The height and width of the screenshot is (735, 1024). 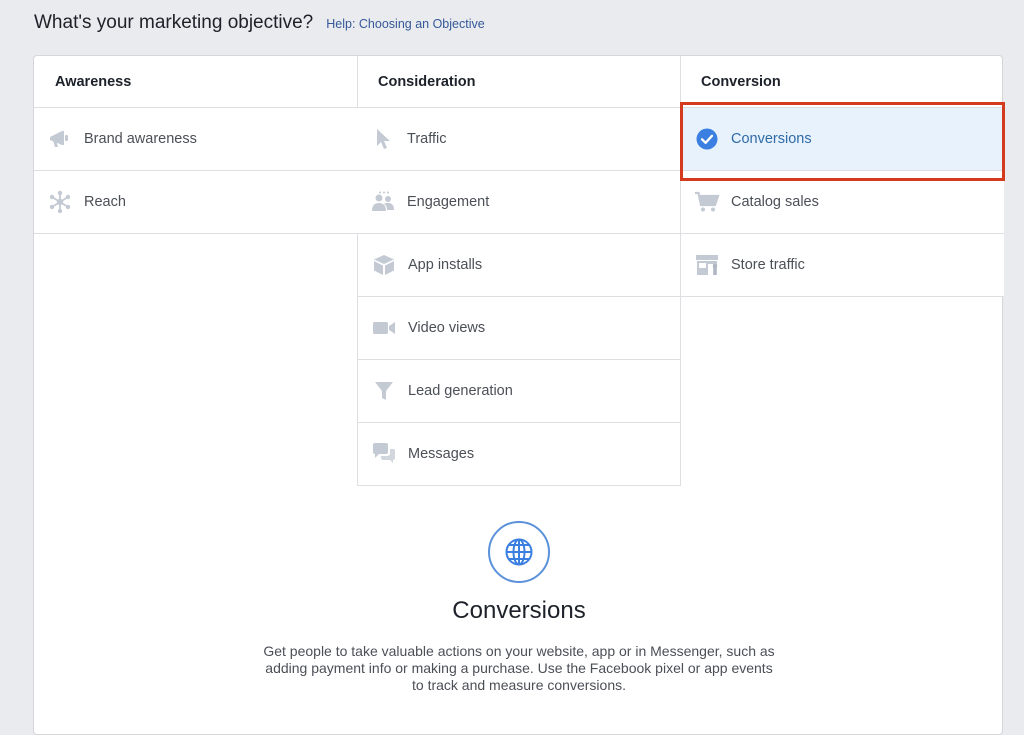 What do you see at coordinates (518, 82) in the screenshot?
I see `column-header-consideration: Consideration` at bounding box center [518, 82].